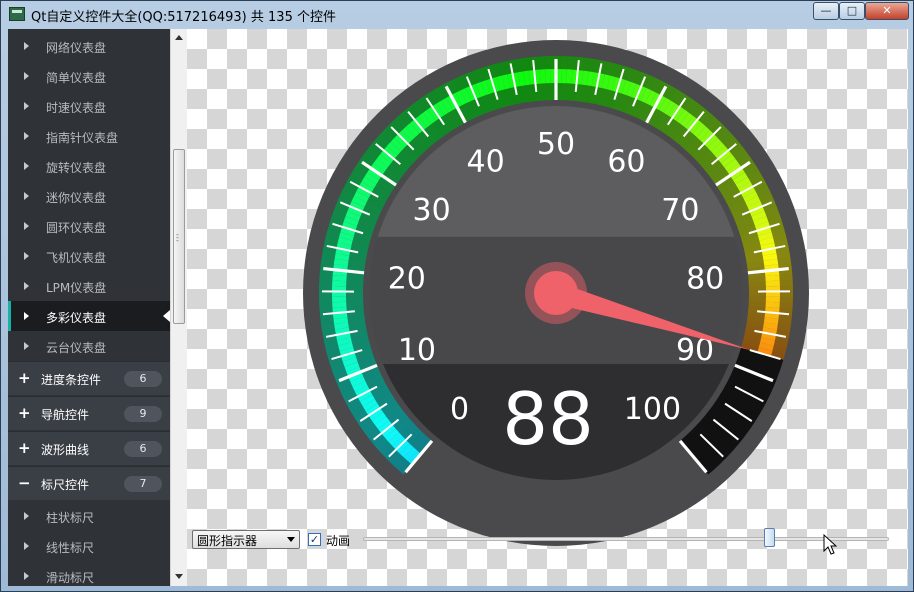 This screenshot has width=914, height=592. What do you see at coordinates (76, 348) in the screenshot?
I see `sidebar-item-label: 云台仪表盘` at bounding box center [76, 348].